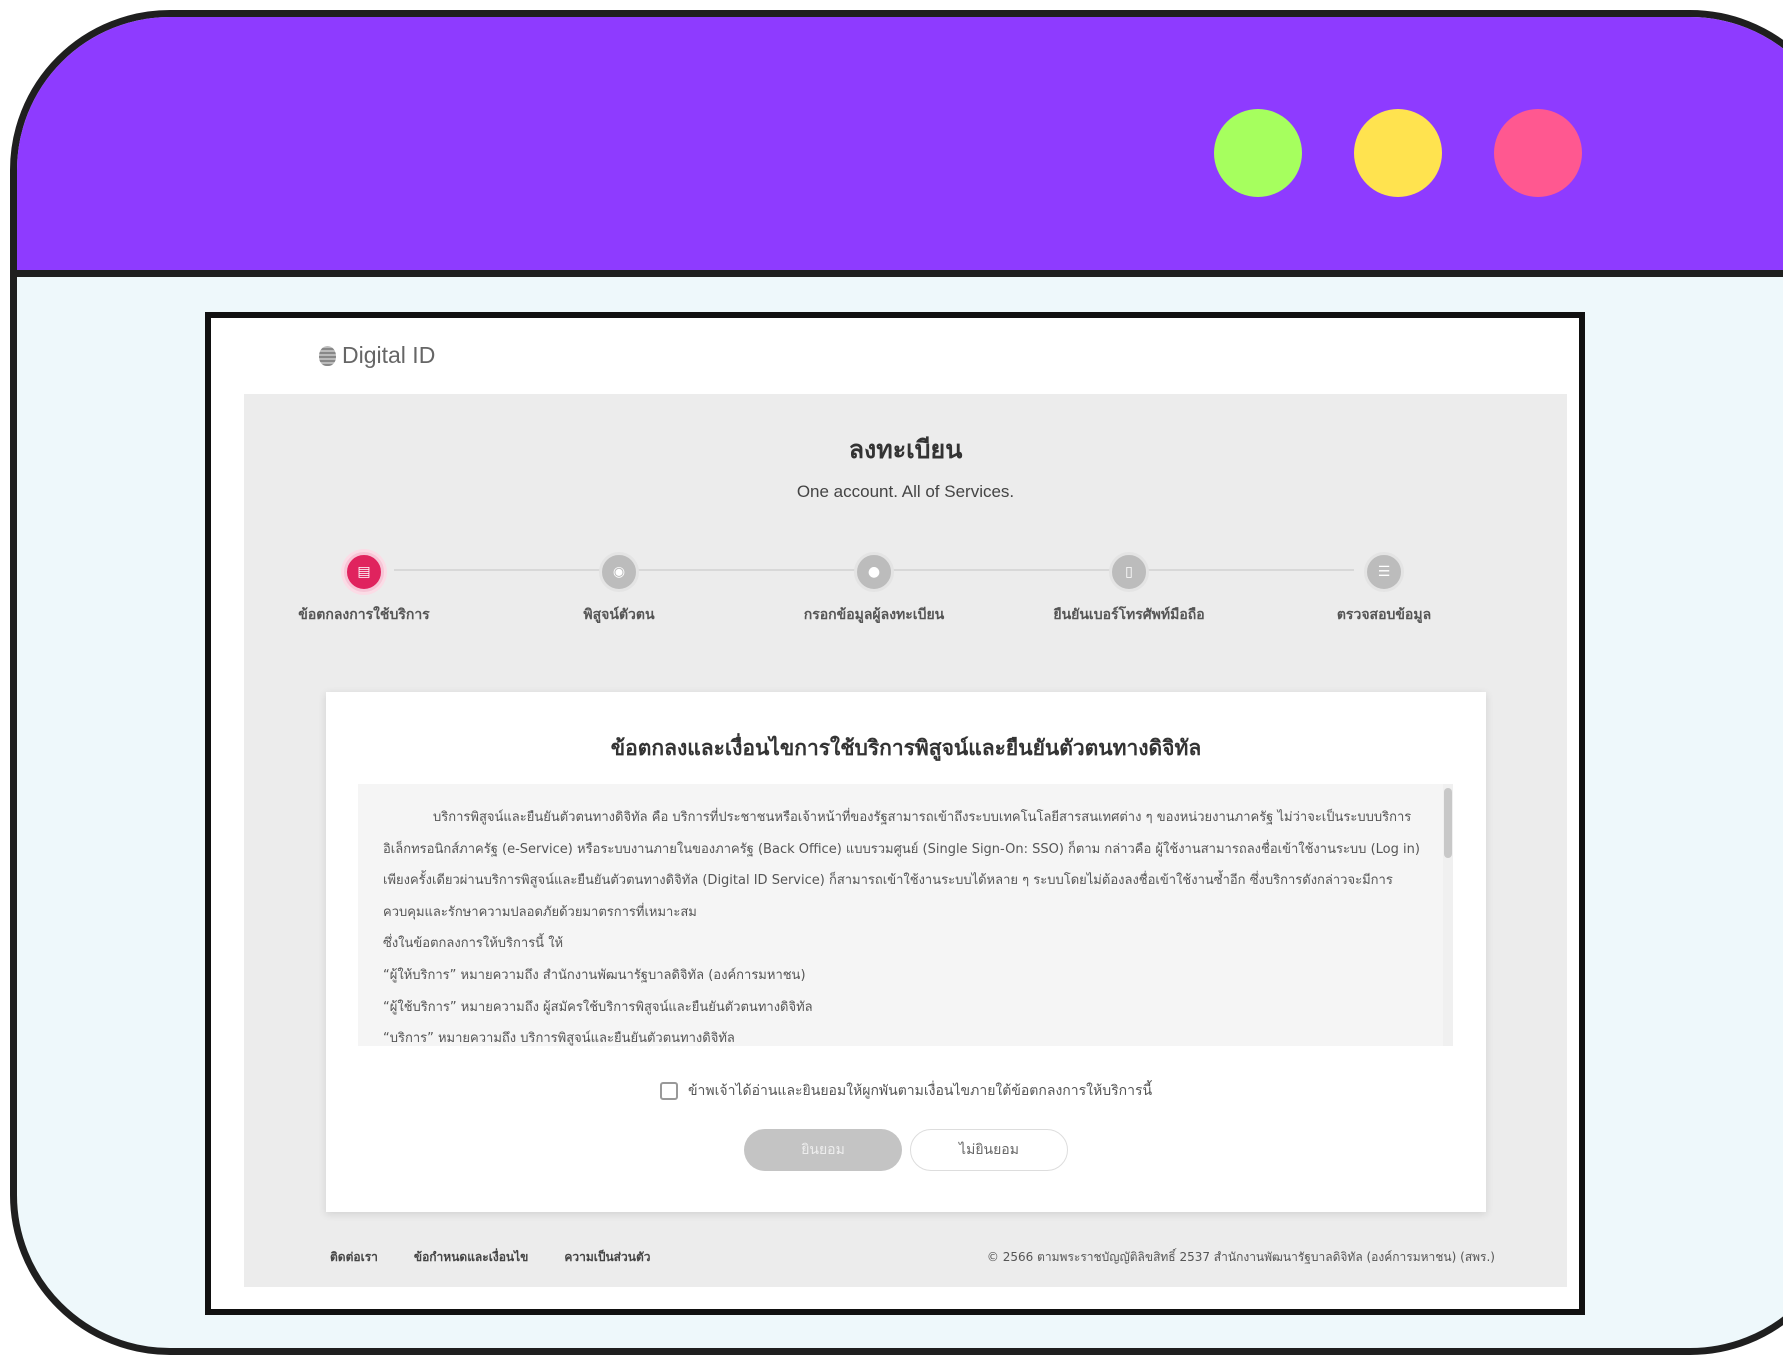 The width and height of the screenshot is (1783, 1361). What do you see at coordinates (619, 615) in the screenshot?
I see `step-label: พิสูจน์ตัวตน` at bounding box center [619, 615].